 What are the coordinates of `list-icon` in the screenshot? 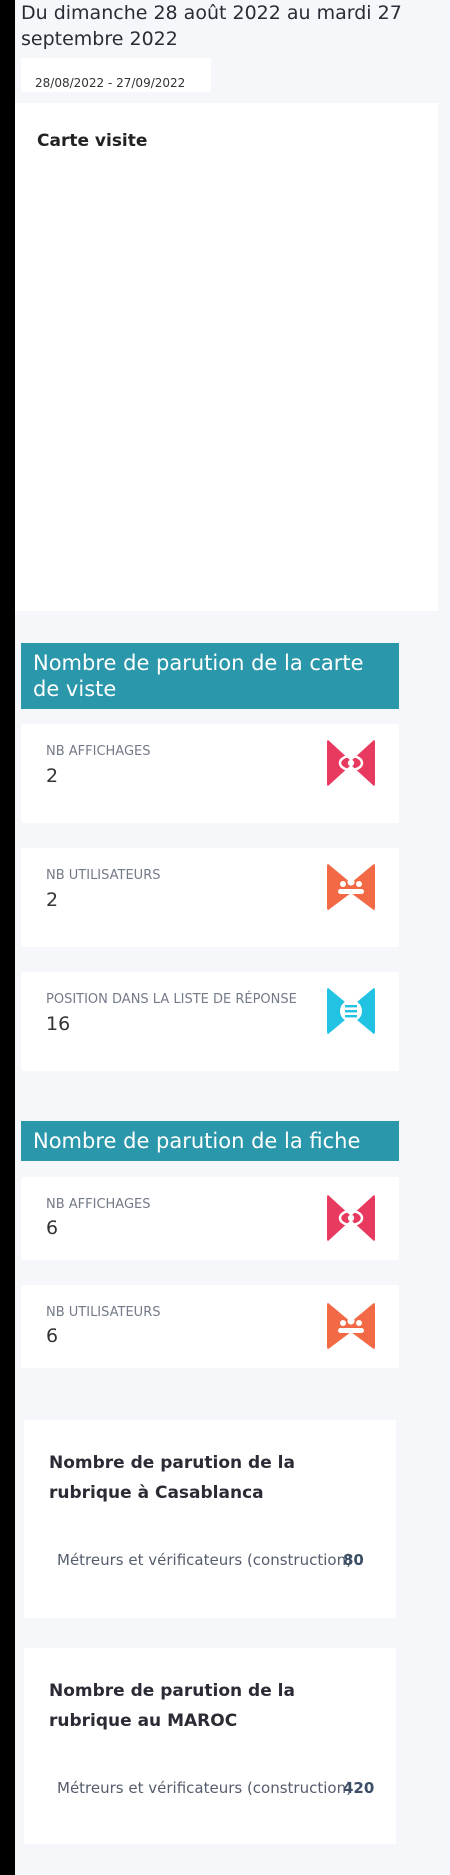 It's located at (351, 1011).